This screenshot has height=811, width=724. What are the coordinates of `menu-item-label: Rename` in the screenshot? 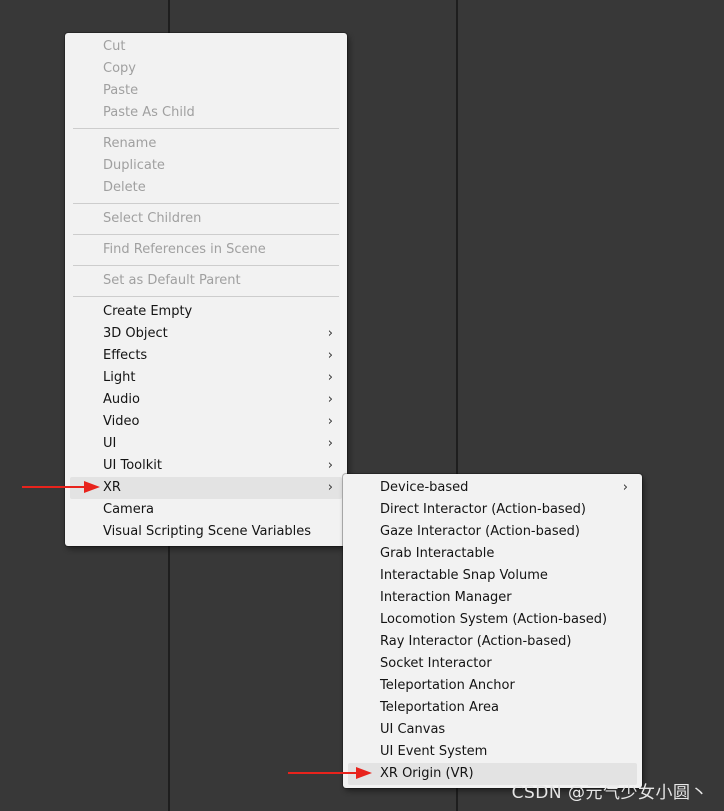 It's located at (130, 143).